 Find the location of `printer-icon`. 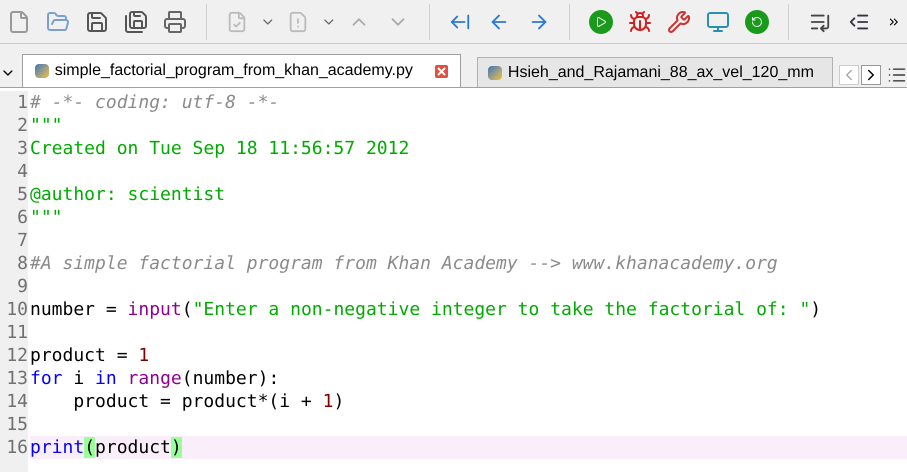

printer-icon is located at coordinates (175, 22).